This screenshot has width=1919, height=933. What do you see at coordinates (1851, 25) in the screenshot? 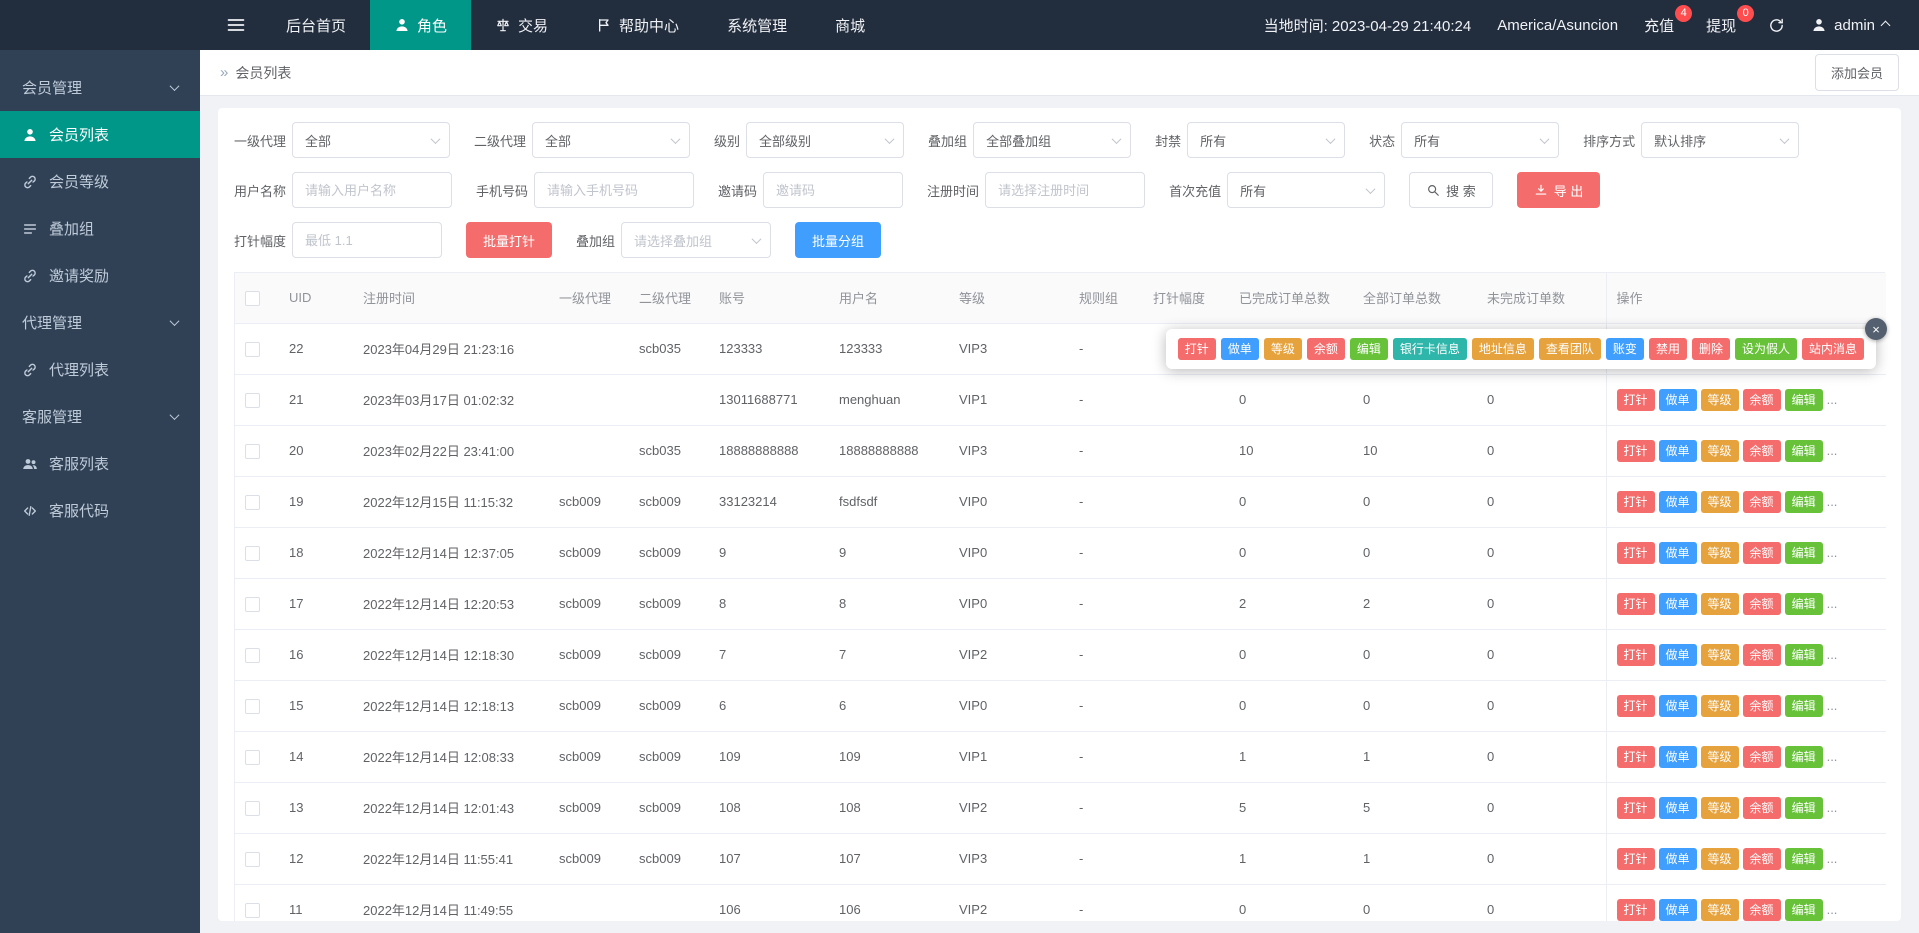
I see `user-menu: admin` at bounding box center [1851, 25].